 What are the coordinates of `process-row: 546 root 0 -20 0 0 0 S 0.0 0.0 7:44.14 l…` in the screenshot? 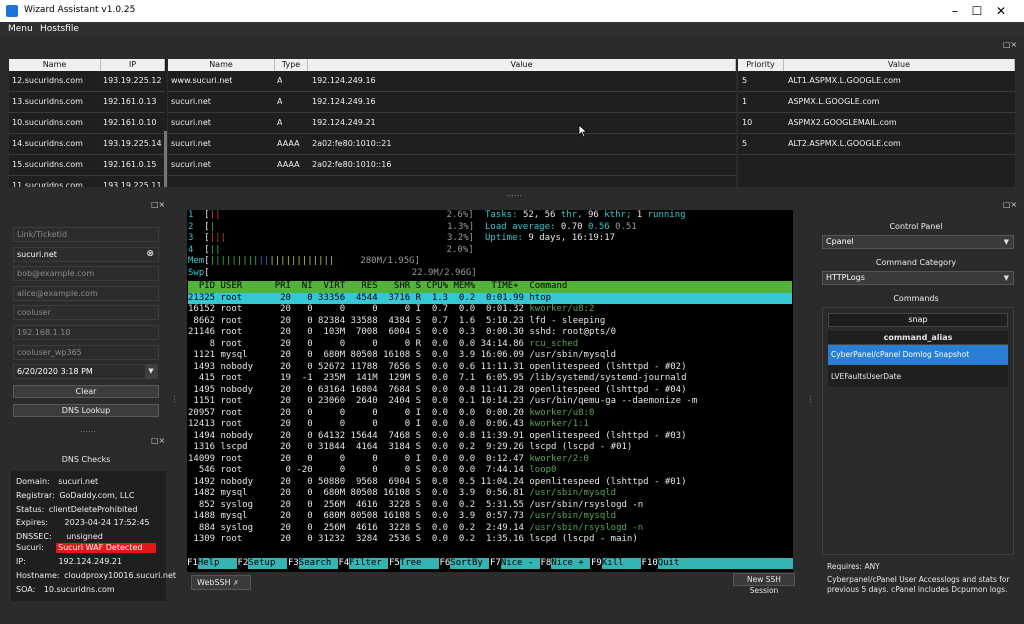 It's located at (372, 471).